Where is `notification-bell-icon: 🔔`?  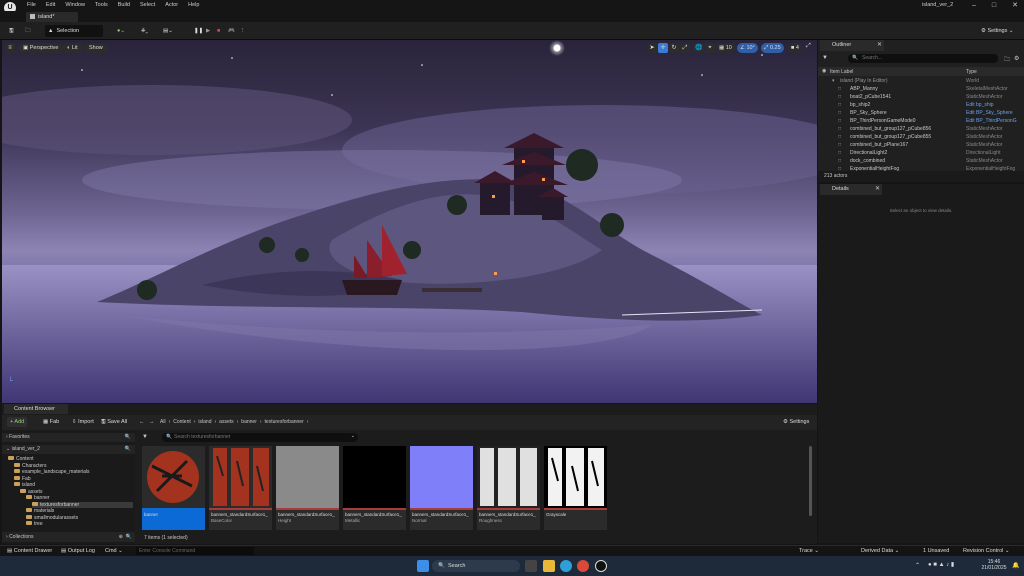
notification-bell-icon: 🔔 is located at coordinates (1015, 565).